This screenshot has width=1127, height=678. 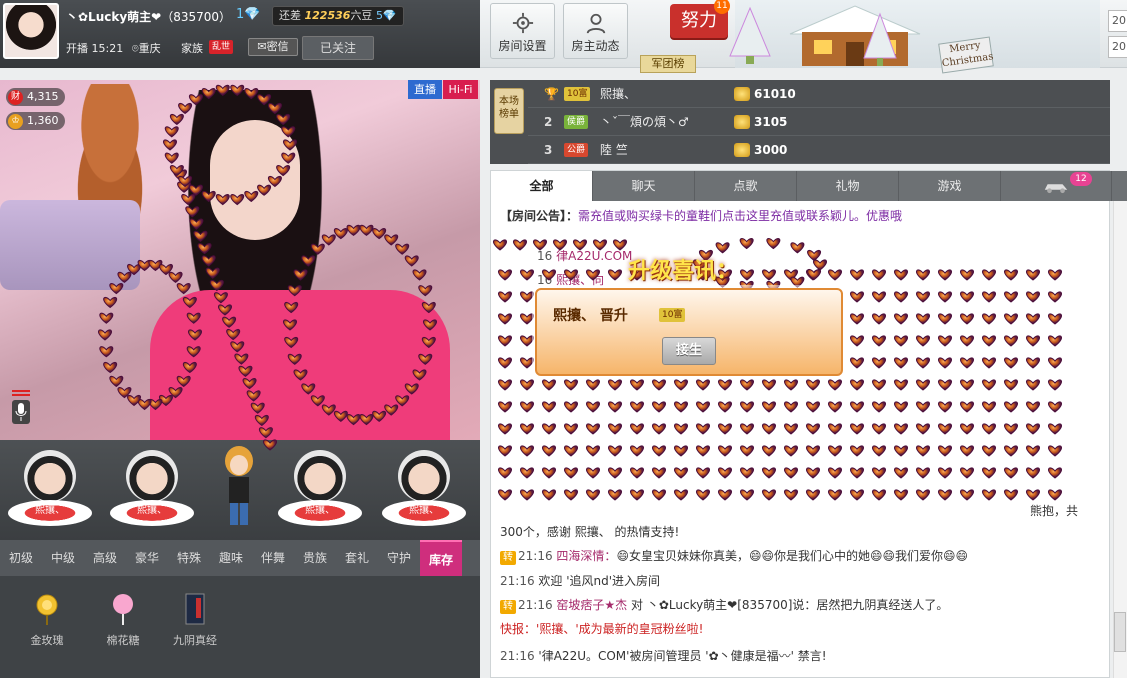 What do you see at coordinates (522, 23) in the screenshot?
I see `gear-icon` at bounding box center [522, 23].